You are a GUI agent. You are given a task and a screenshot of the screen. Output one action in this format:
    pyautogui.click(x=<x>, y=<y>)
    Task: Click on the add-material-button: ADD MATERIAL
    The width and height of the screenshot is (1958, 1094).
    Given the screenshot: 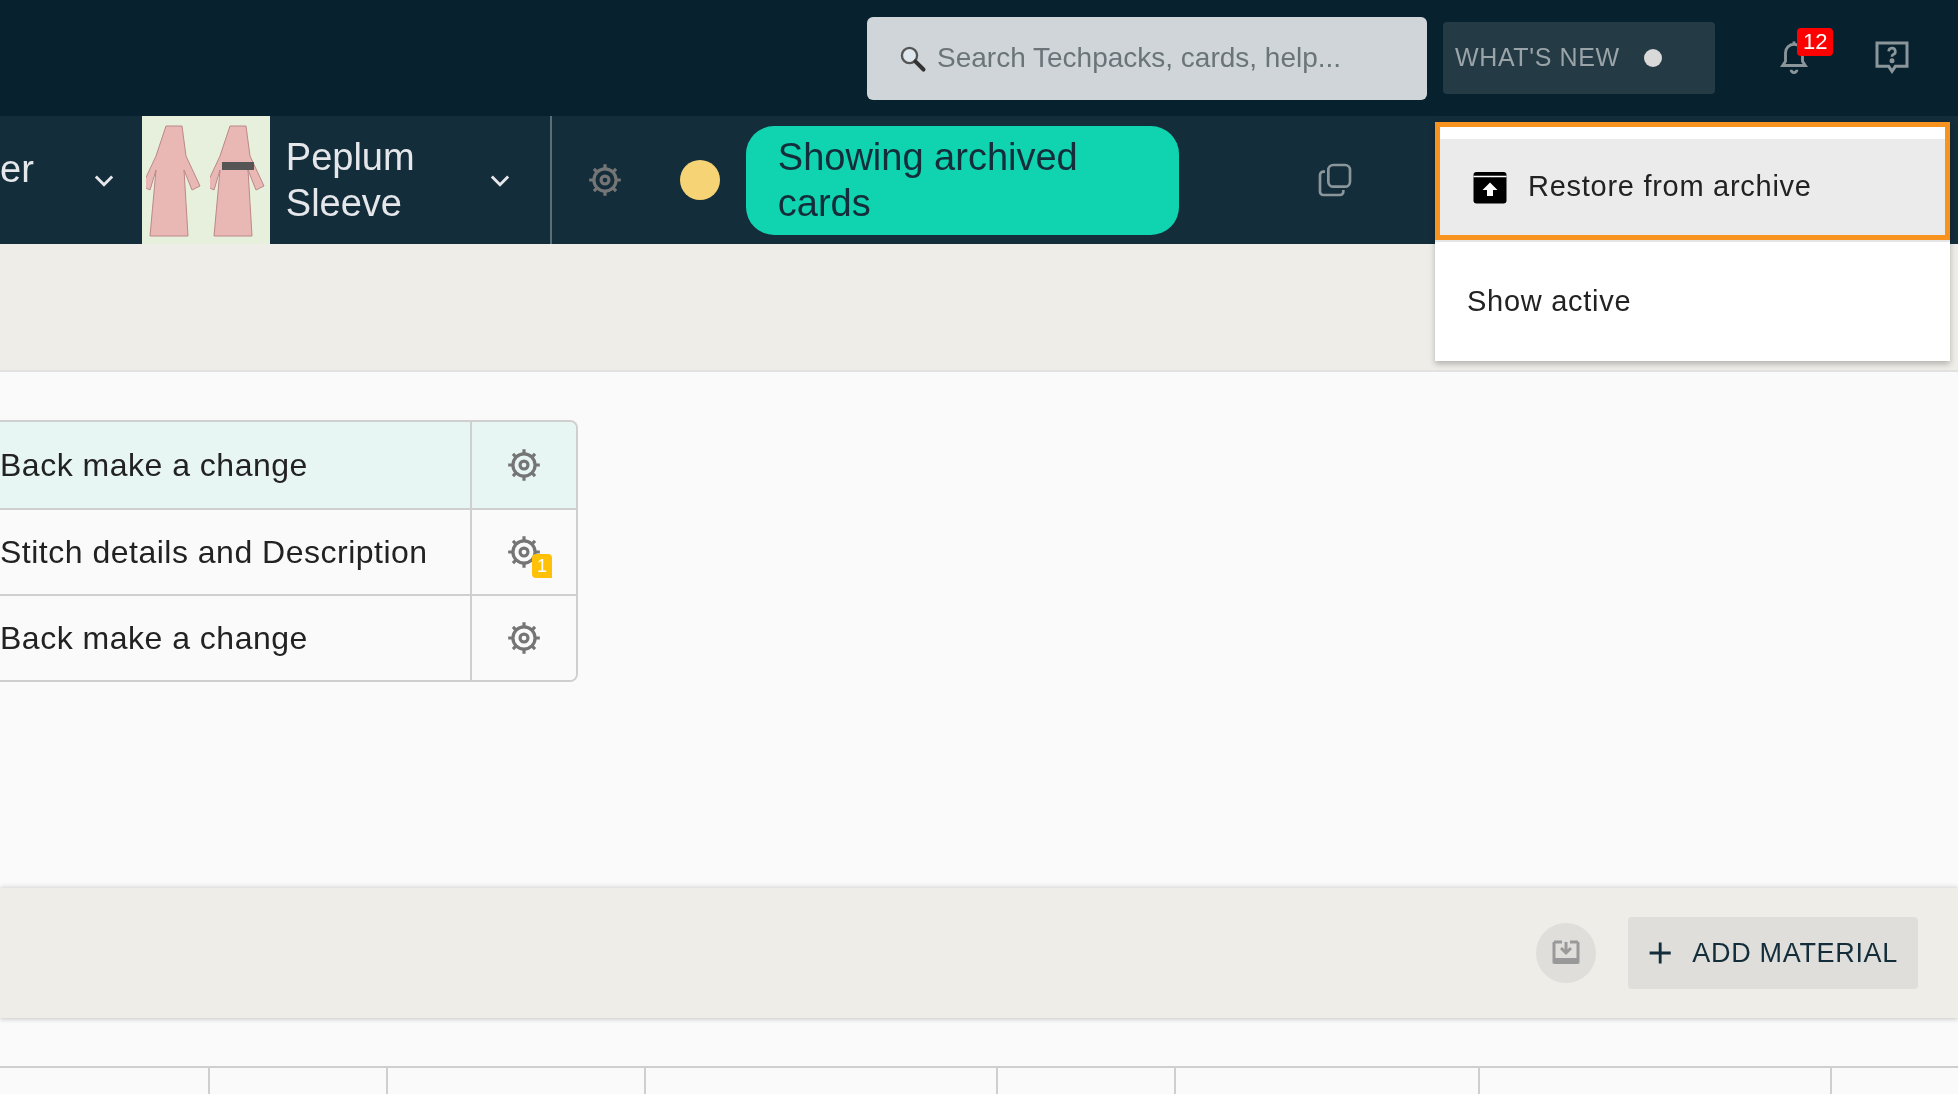 What is the action you would take?
    pyautogui.click(x=1773, y=953)
    